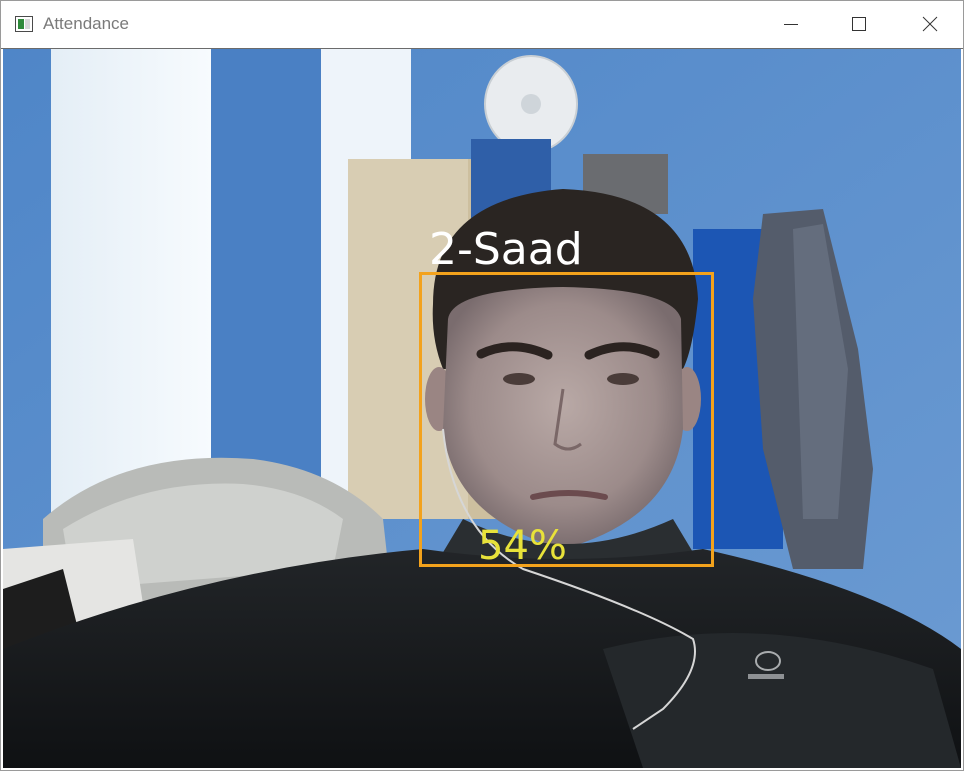 The image size is (964, 771). What do you see at coordinates (522, 546) in the screenshot?
I see `confidence-label: 54%` at bounding box center [522, 546].